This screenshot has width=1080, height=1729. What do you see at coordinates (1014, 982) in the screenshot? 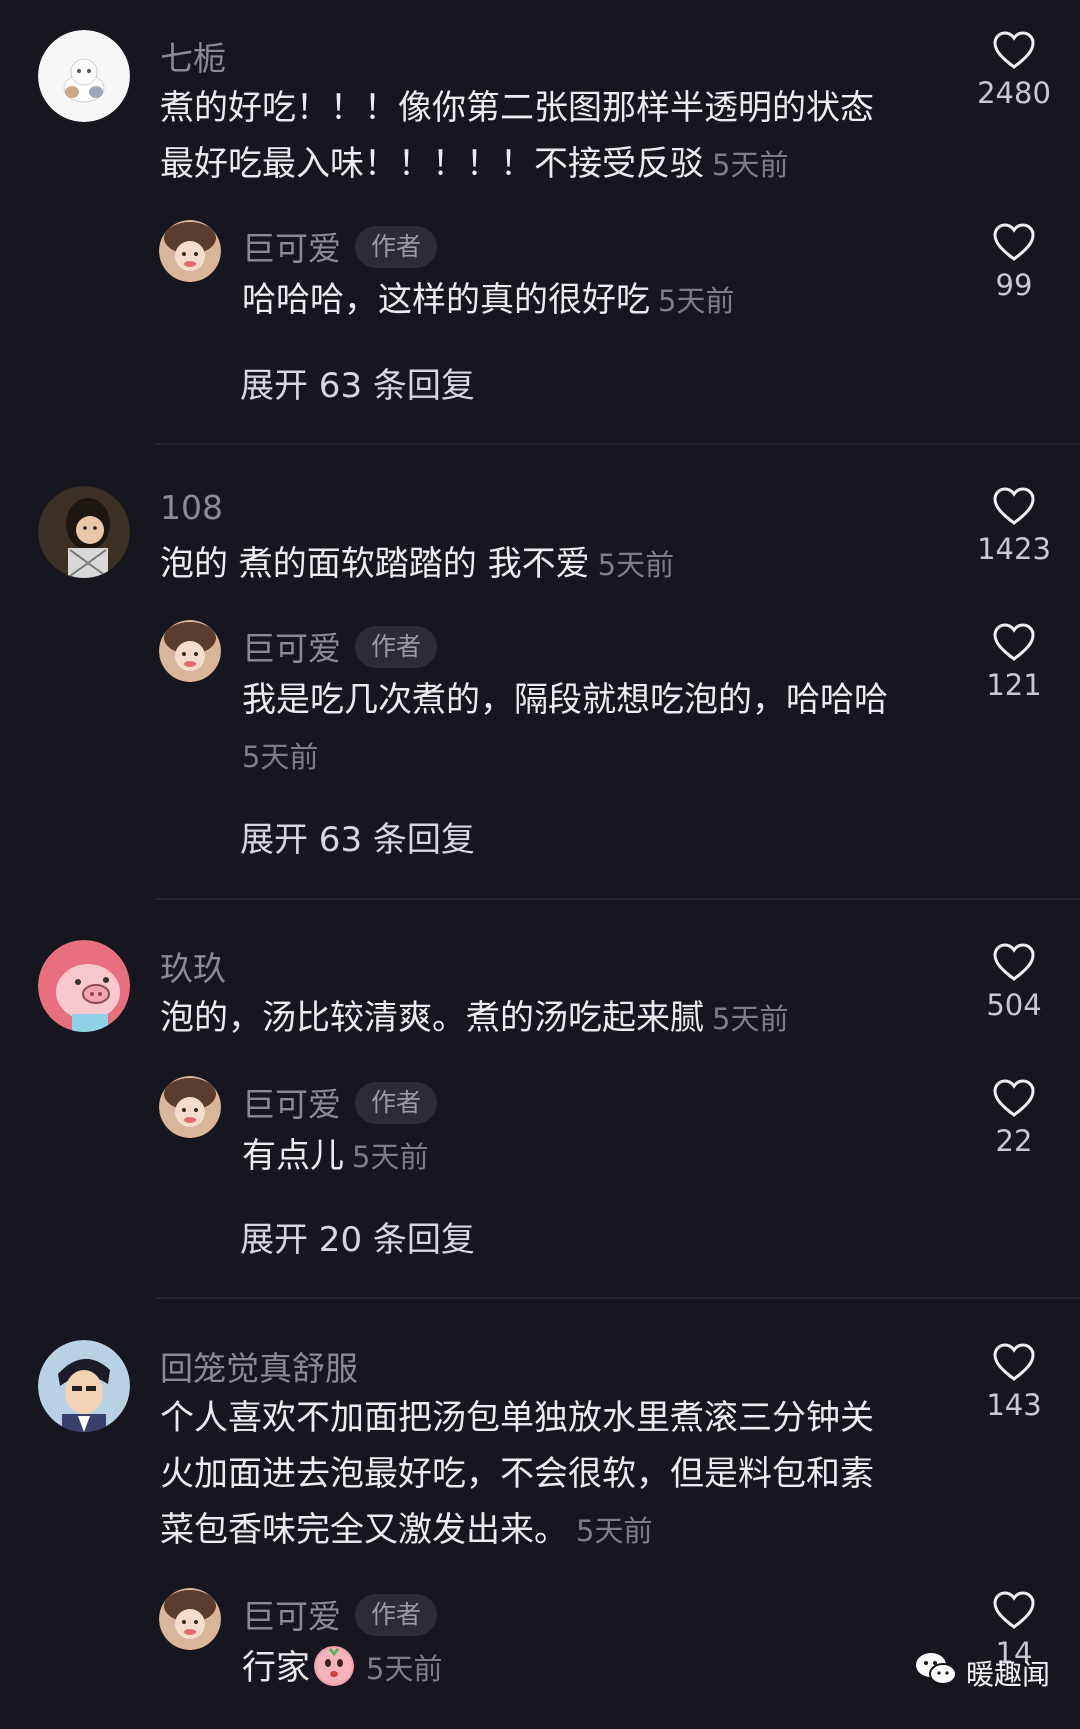
I see `like-button: 504` at bounding box center [1014, 982].